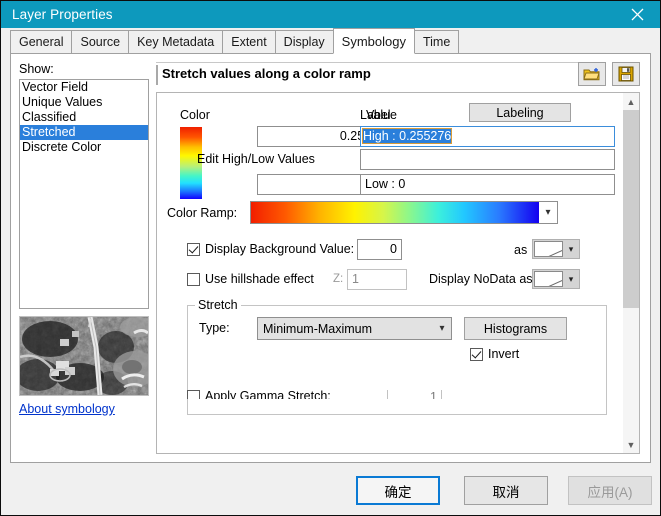  What do you see at coordinates (193, 249) in the screenshot?
I see `display-background-value-checkbox` at bounding box center [193, 249].